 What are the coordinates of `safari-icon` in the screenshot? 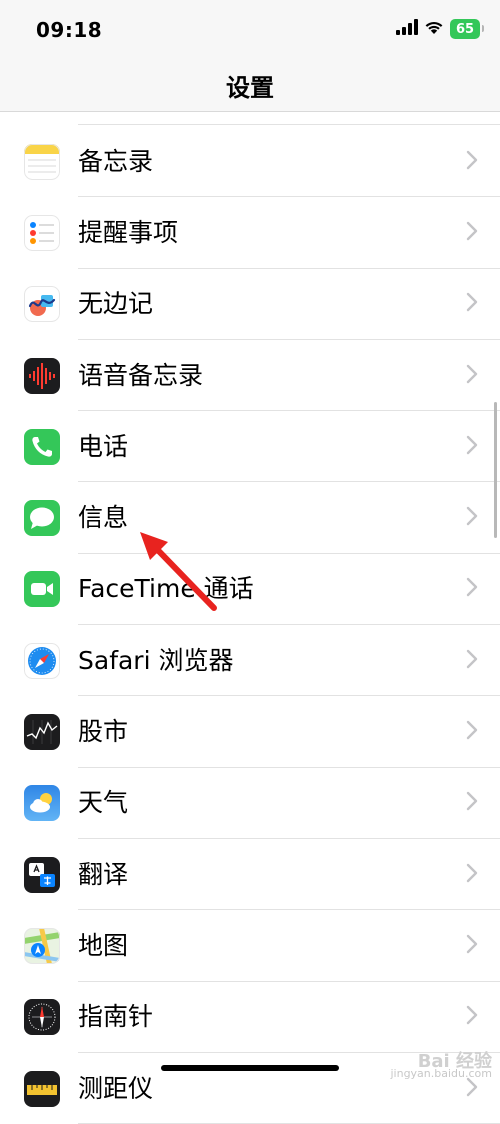 It's located at (42, 660).